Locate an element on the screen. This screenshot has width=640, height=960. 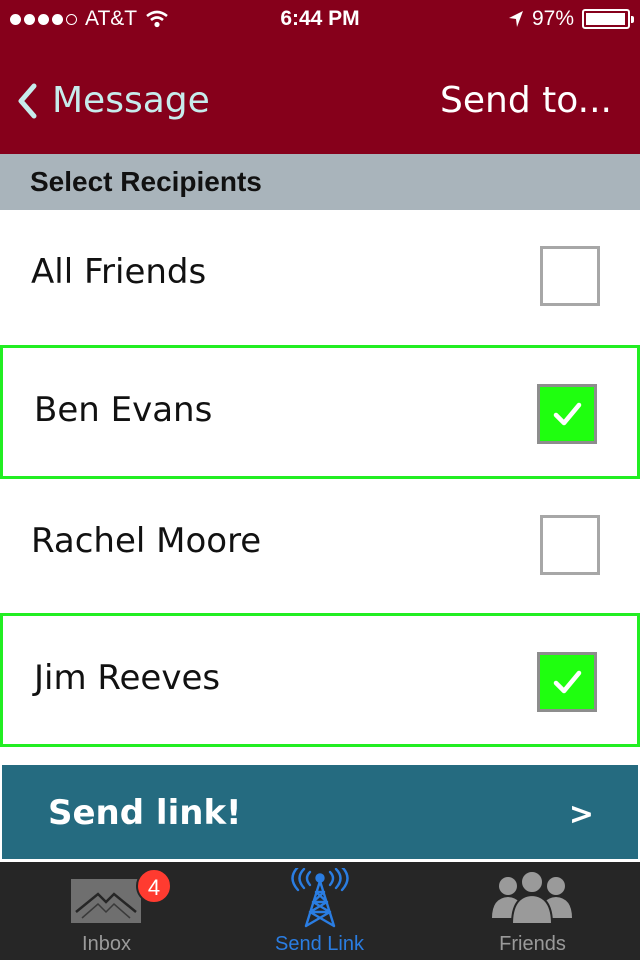
location-arrow-icon is located at coordinates (515, 19).